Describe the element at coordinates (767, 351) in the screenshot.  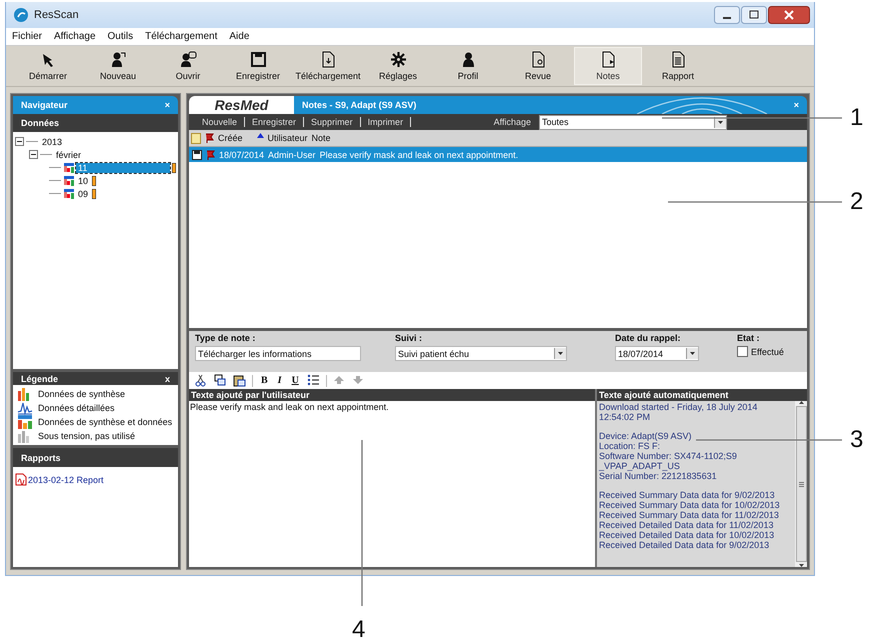
I see `checkbox-label: Effectué` at that location.